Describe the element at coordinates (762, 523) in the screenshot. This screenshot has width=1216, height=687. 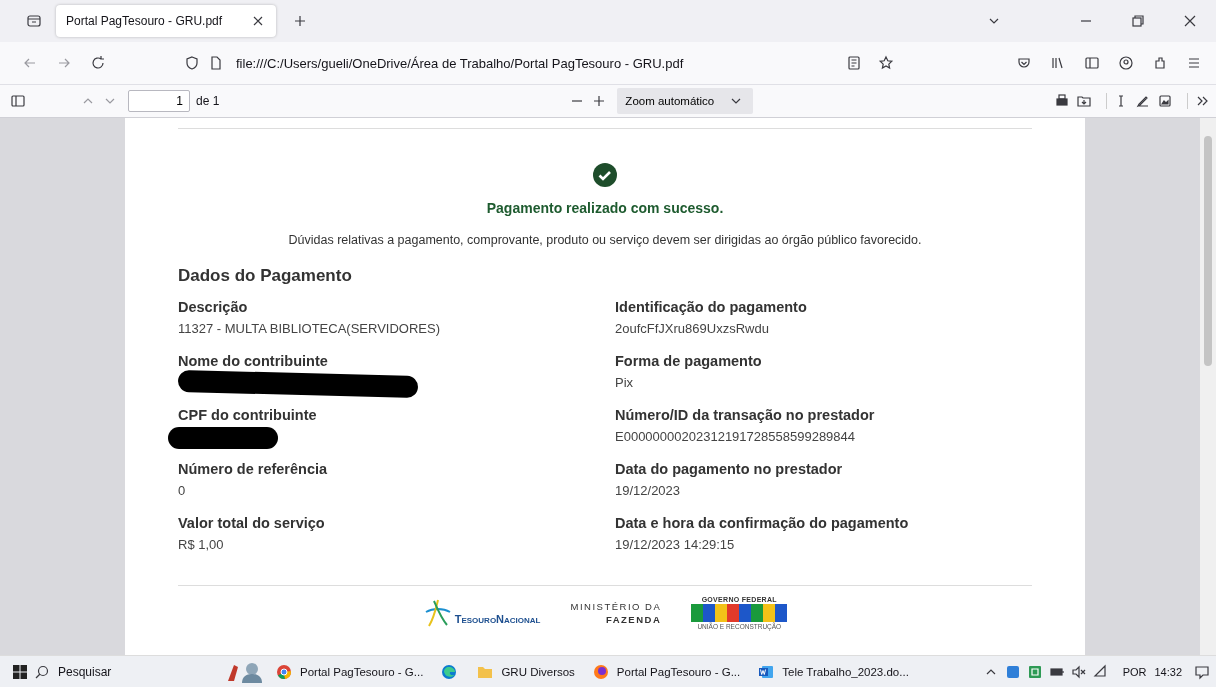
I see `field-label: Data e hora da confirmação do pagamento` at that location.